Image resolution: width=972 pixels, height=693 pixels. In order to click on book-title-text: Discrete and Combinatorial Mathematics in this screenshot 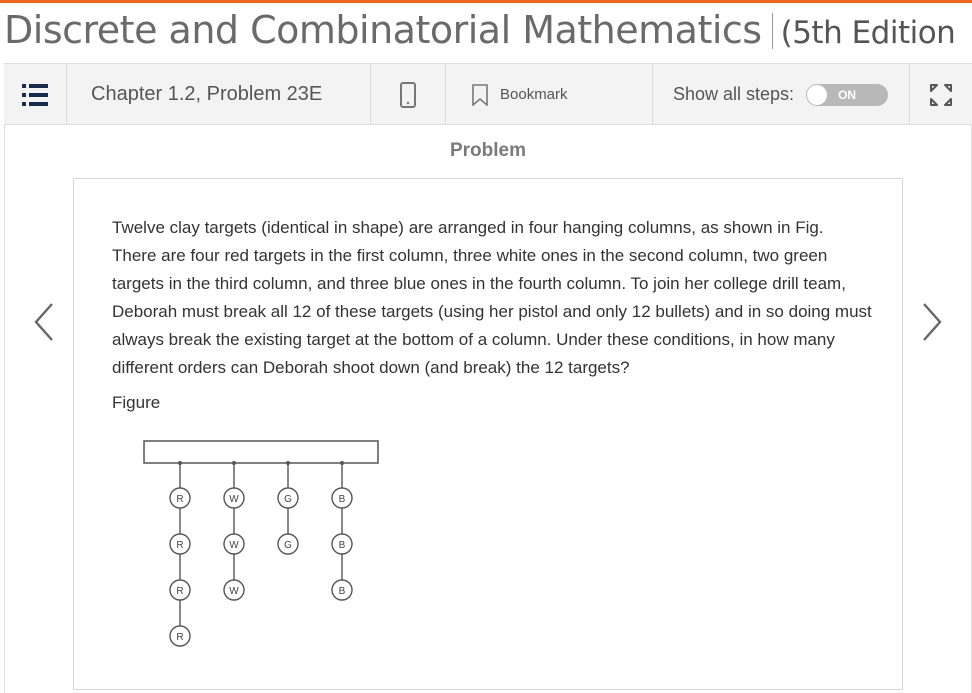, I will do `click(383, 30)`.